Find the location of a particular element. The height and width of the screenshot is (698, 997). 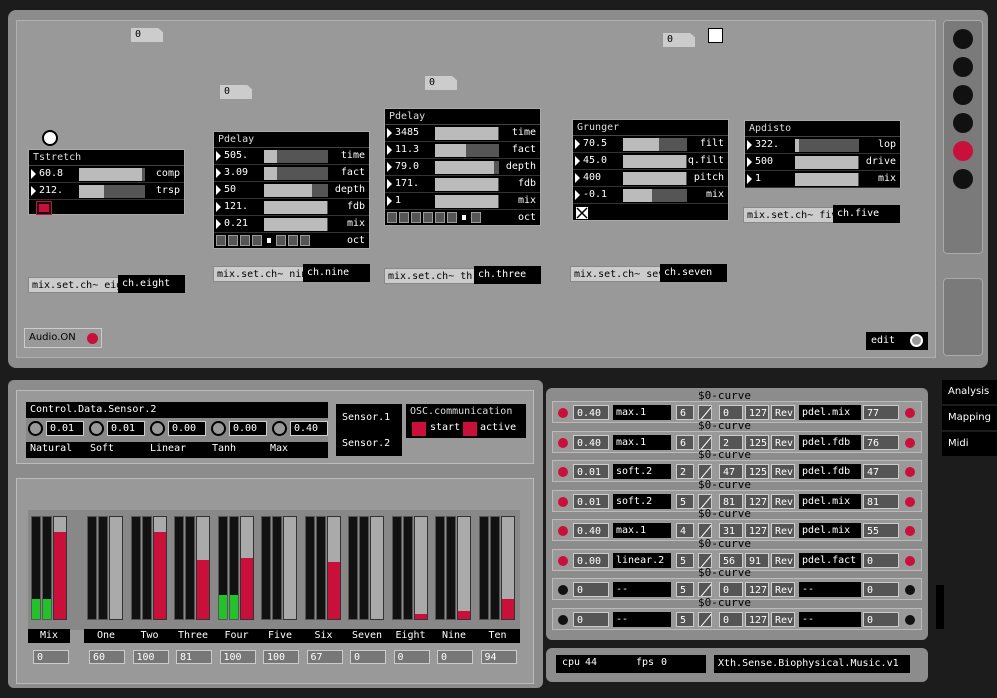

param-value: 400 is located at coordinates (597, 178).